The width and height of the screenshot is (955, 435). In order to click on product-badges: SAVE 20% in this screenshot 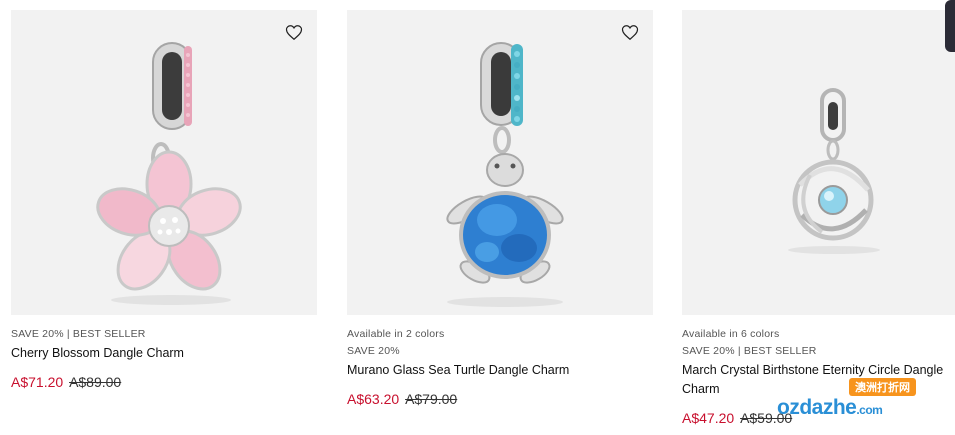, I will do `click(373, 351)`.